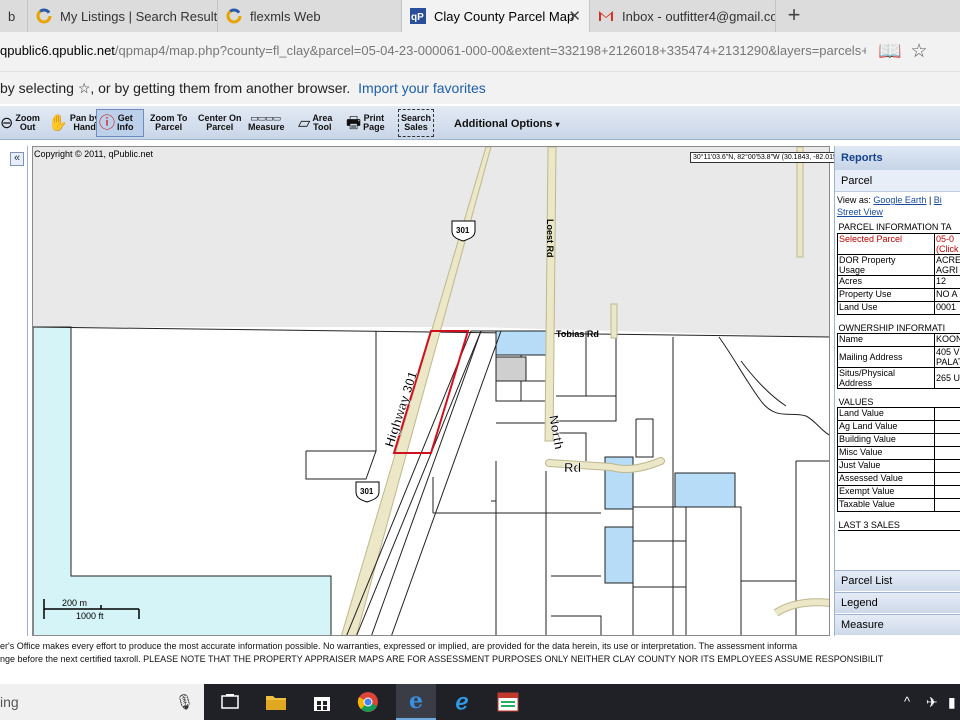 This screenshot has height=720, width=960. I want to click on search-sales-button: Search Sales, so click(416, 123).